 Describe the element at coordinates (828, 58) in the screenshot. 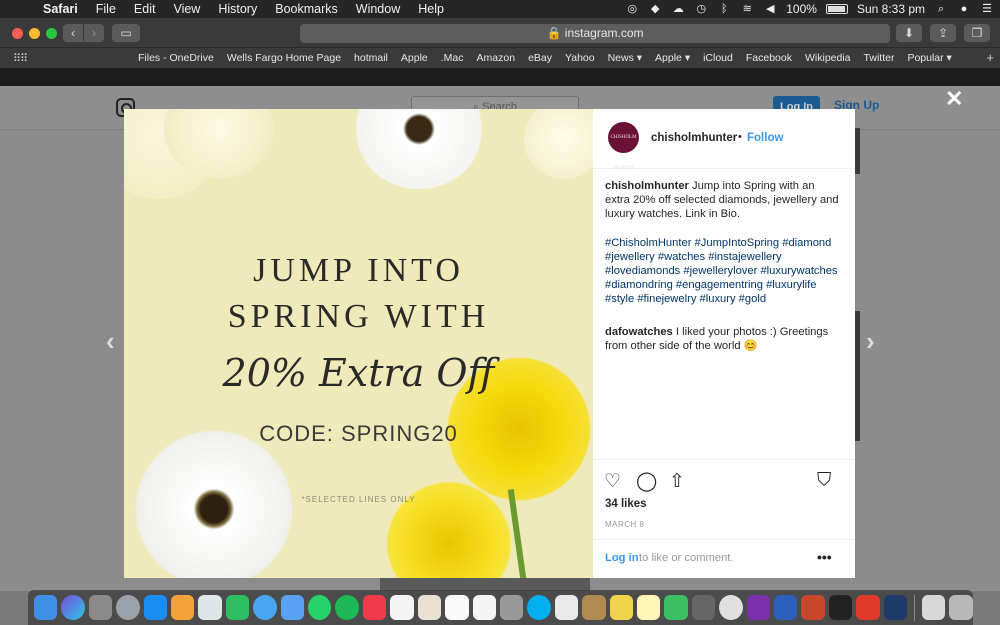

I see `favorite-item: Wikipedia` at that location.